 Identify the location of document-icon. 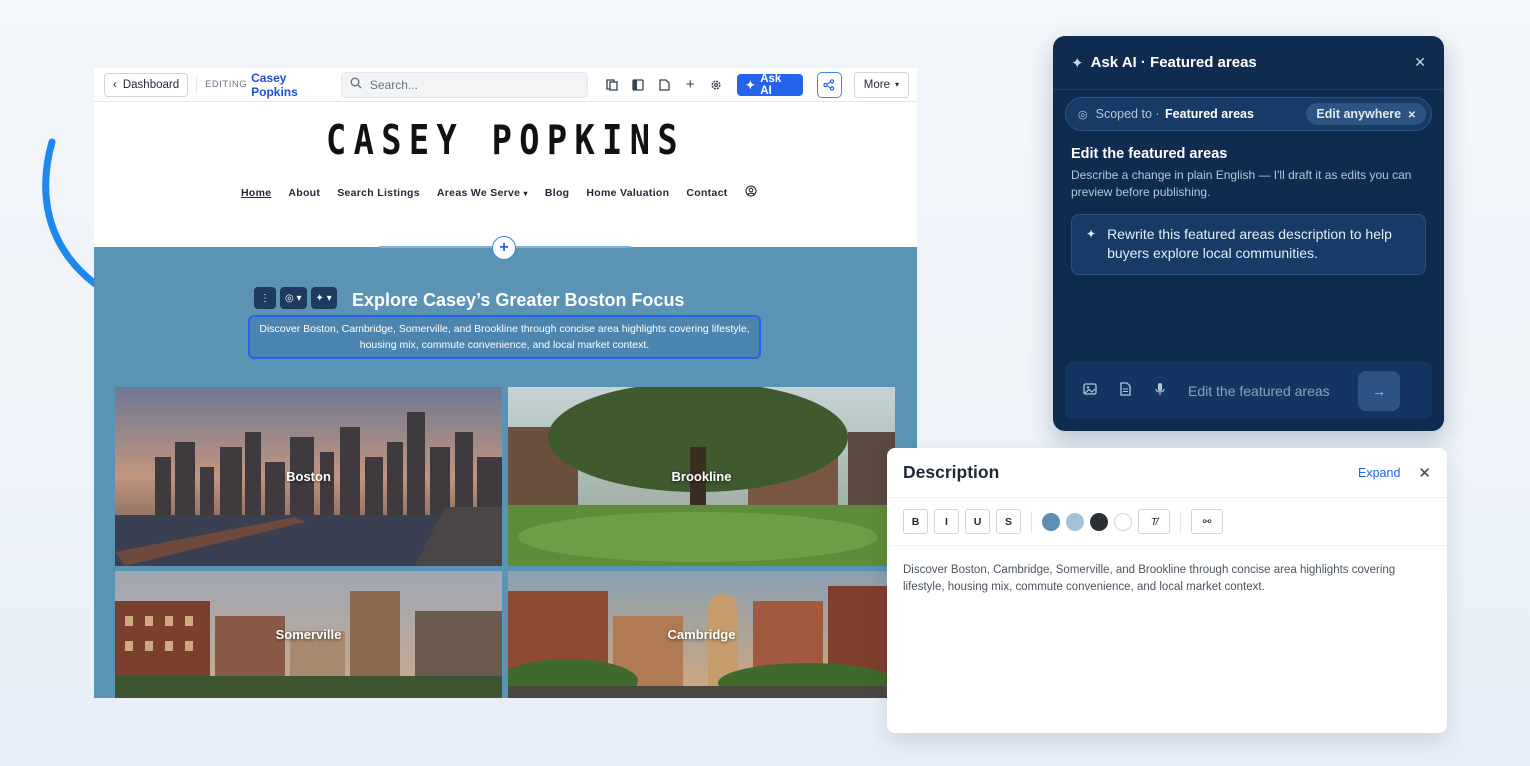
(664, 84).